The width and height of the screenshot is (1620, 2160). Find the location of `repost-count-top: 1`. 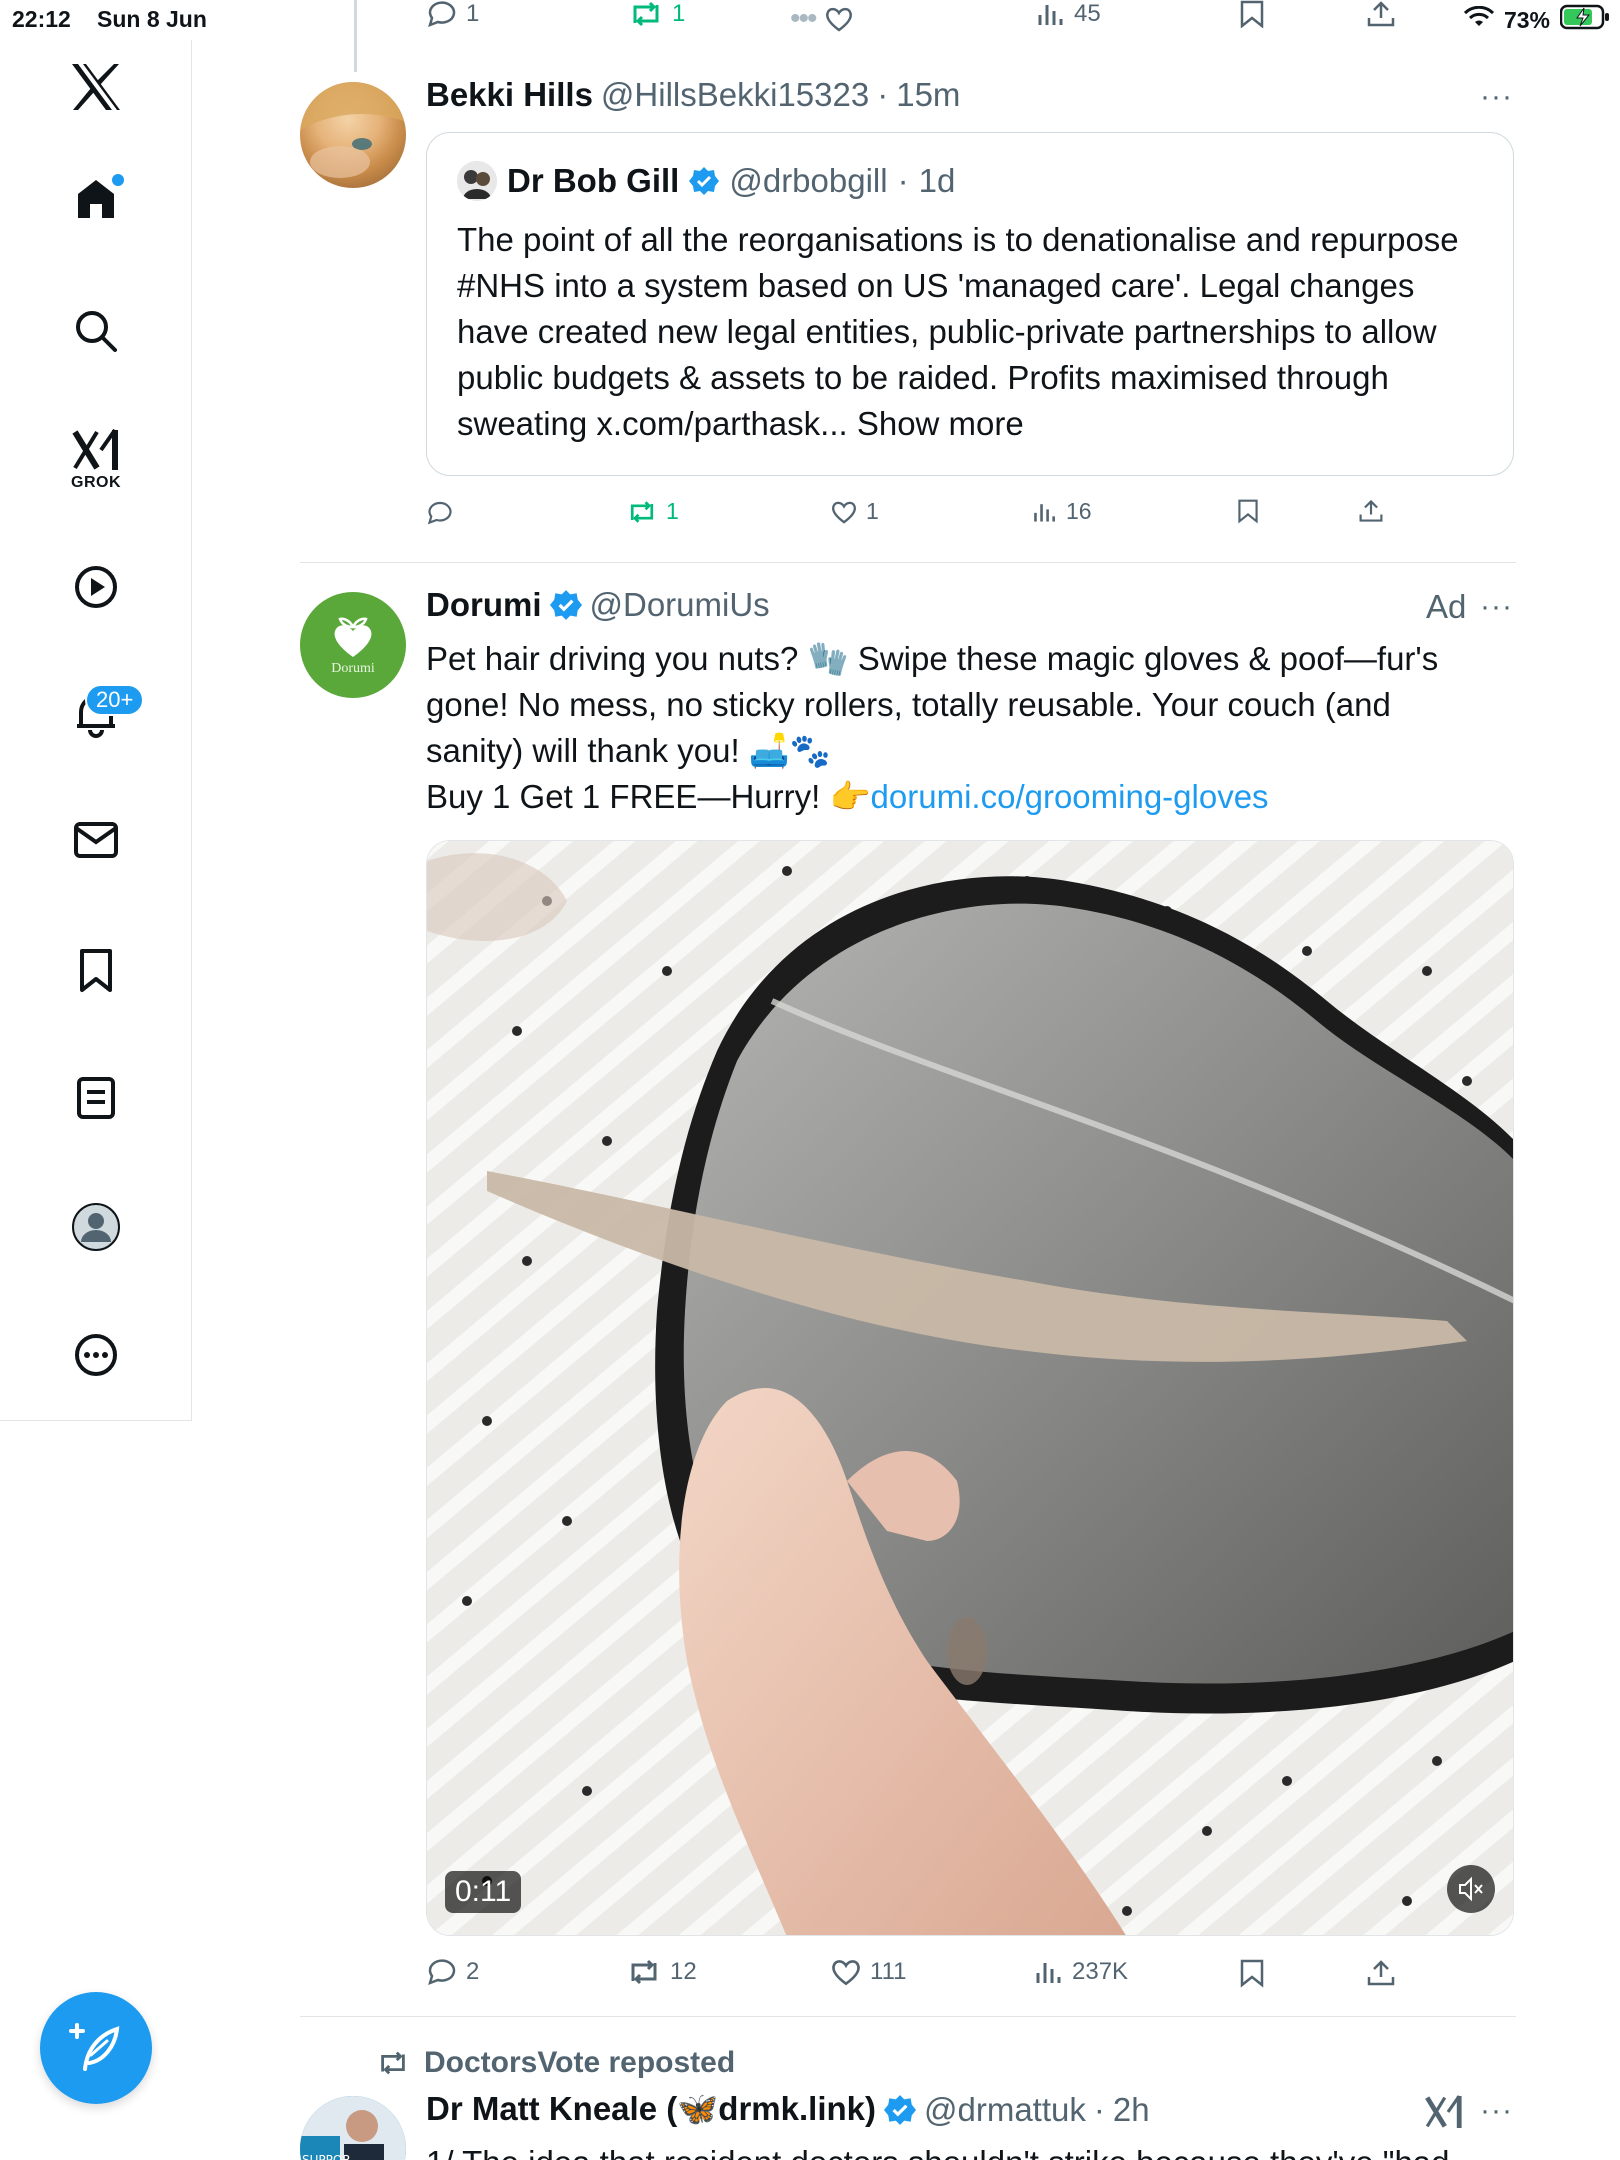

repost-count-top: 1 is located at coordinates (679, 13).